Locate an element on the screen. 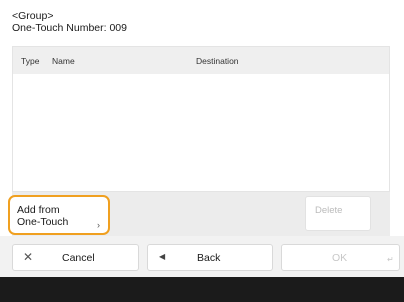 Image resolution: width=404 pixels, height=302 pixels. status-footer is located at coordinates (202, 289).